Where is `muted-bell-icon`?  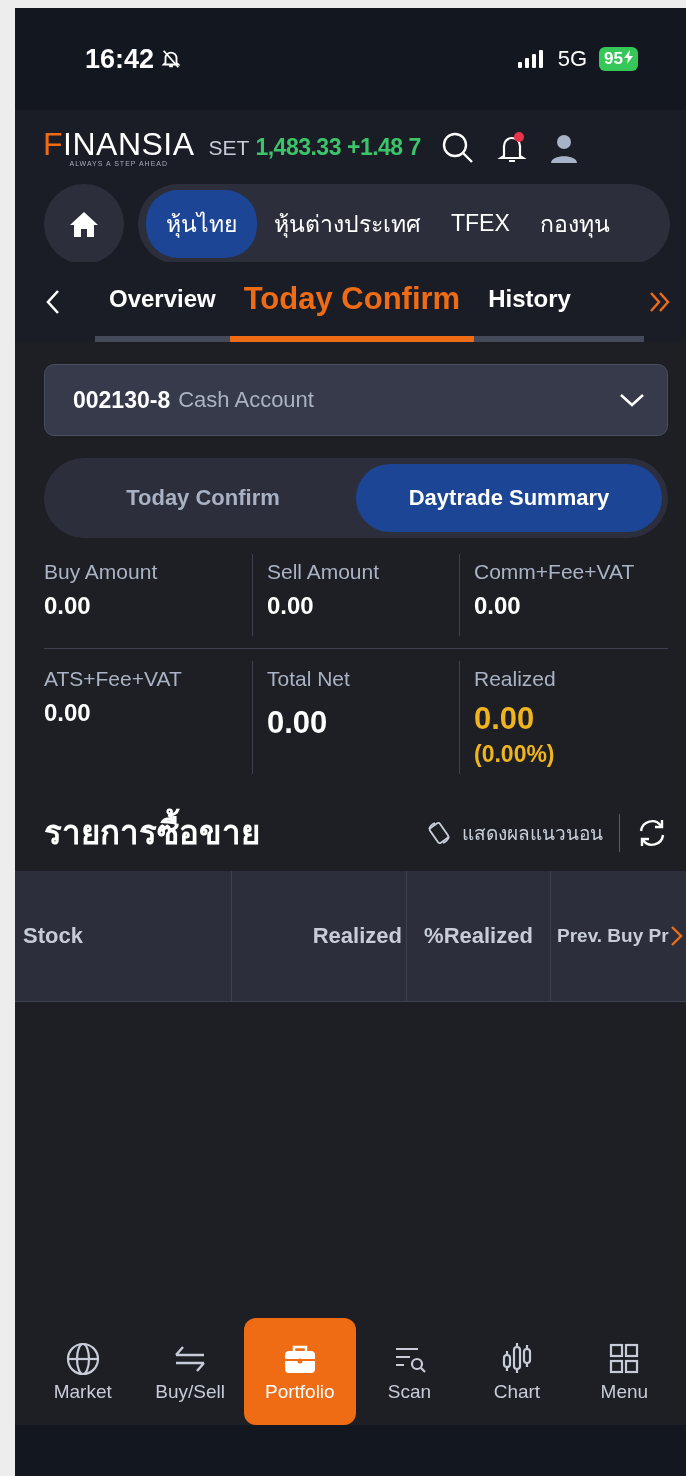 muted-bell-icon is located at coordinates (171, 59).